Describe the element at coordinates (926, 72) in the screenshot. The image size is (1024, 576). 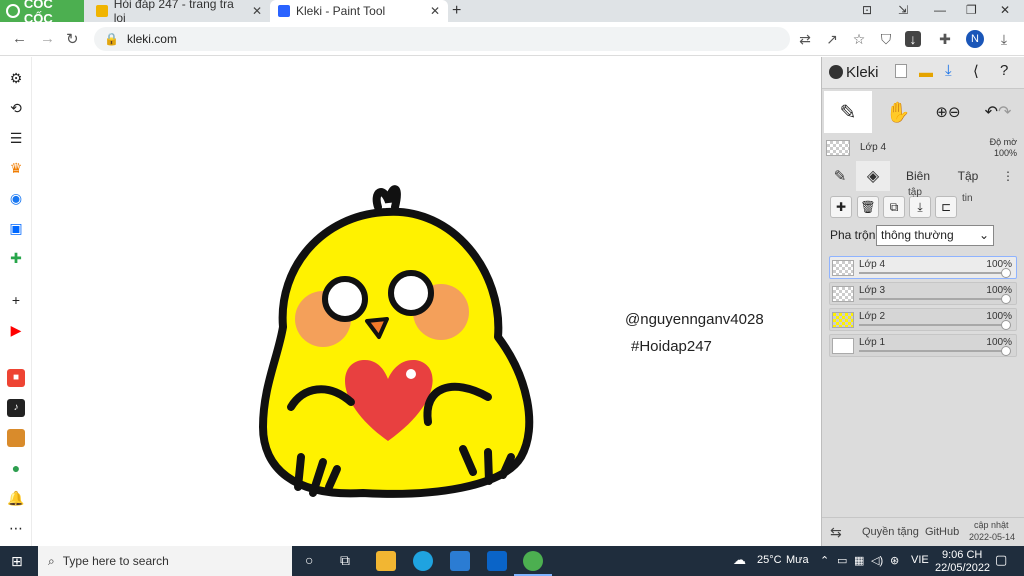
I see `open-folder-icon: ▬` at that location.